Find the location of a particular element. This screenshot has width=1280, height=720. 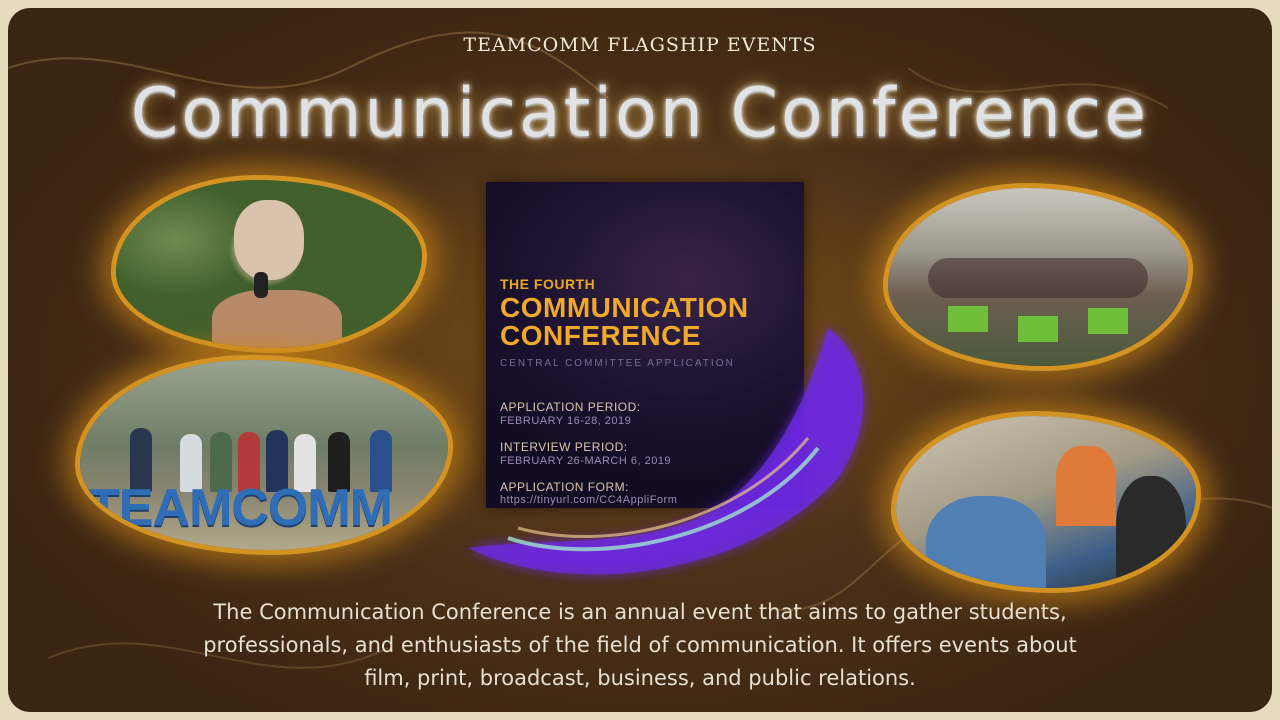

poster-title-line1: COMMUNICATION is located at coordinates (624, 307).